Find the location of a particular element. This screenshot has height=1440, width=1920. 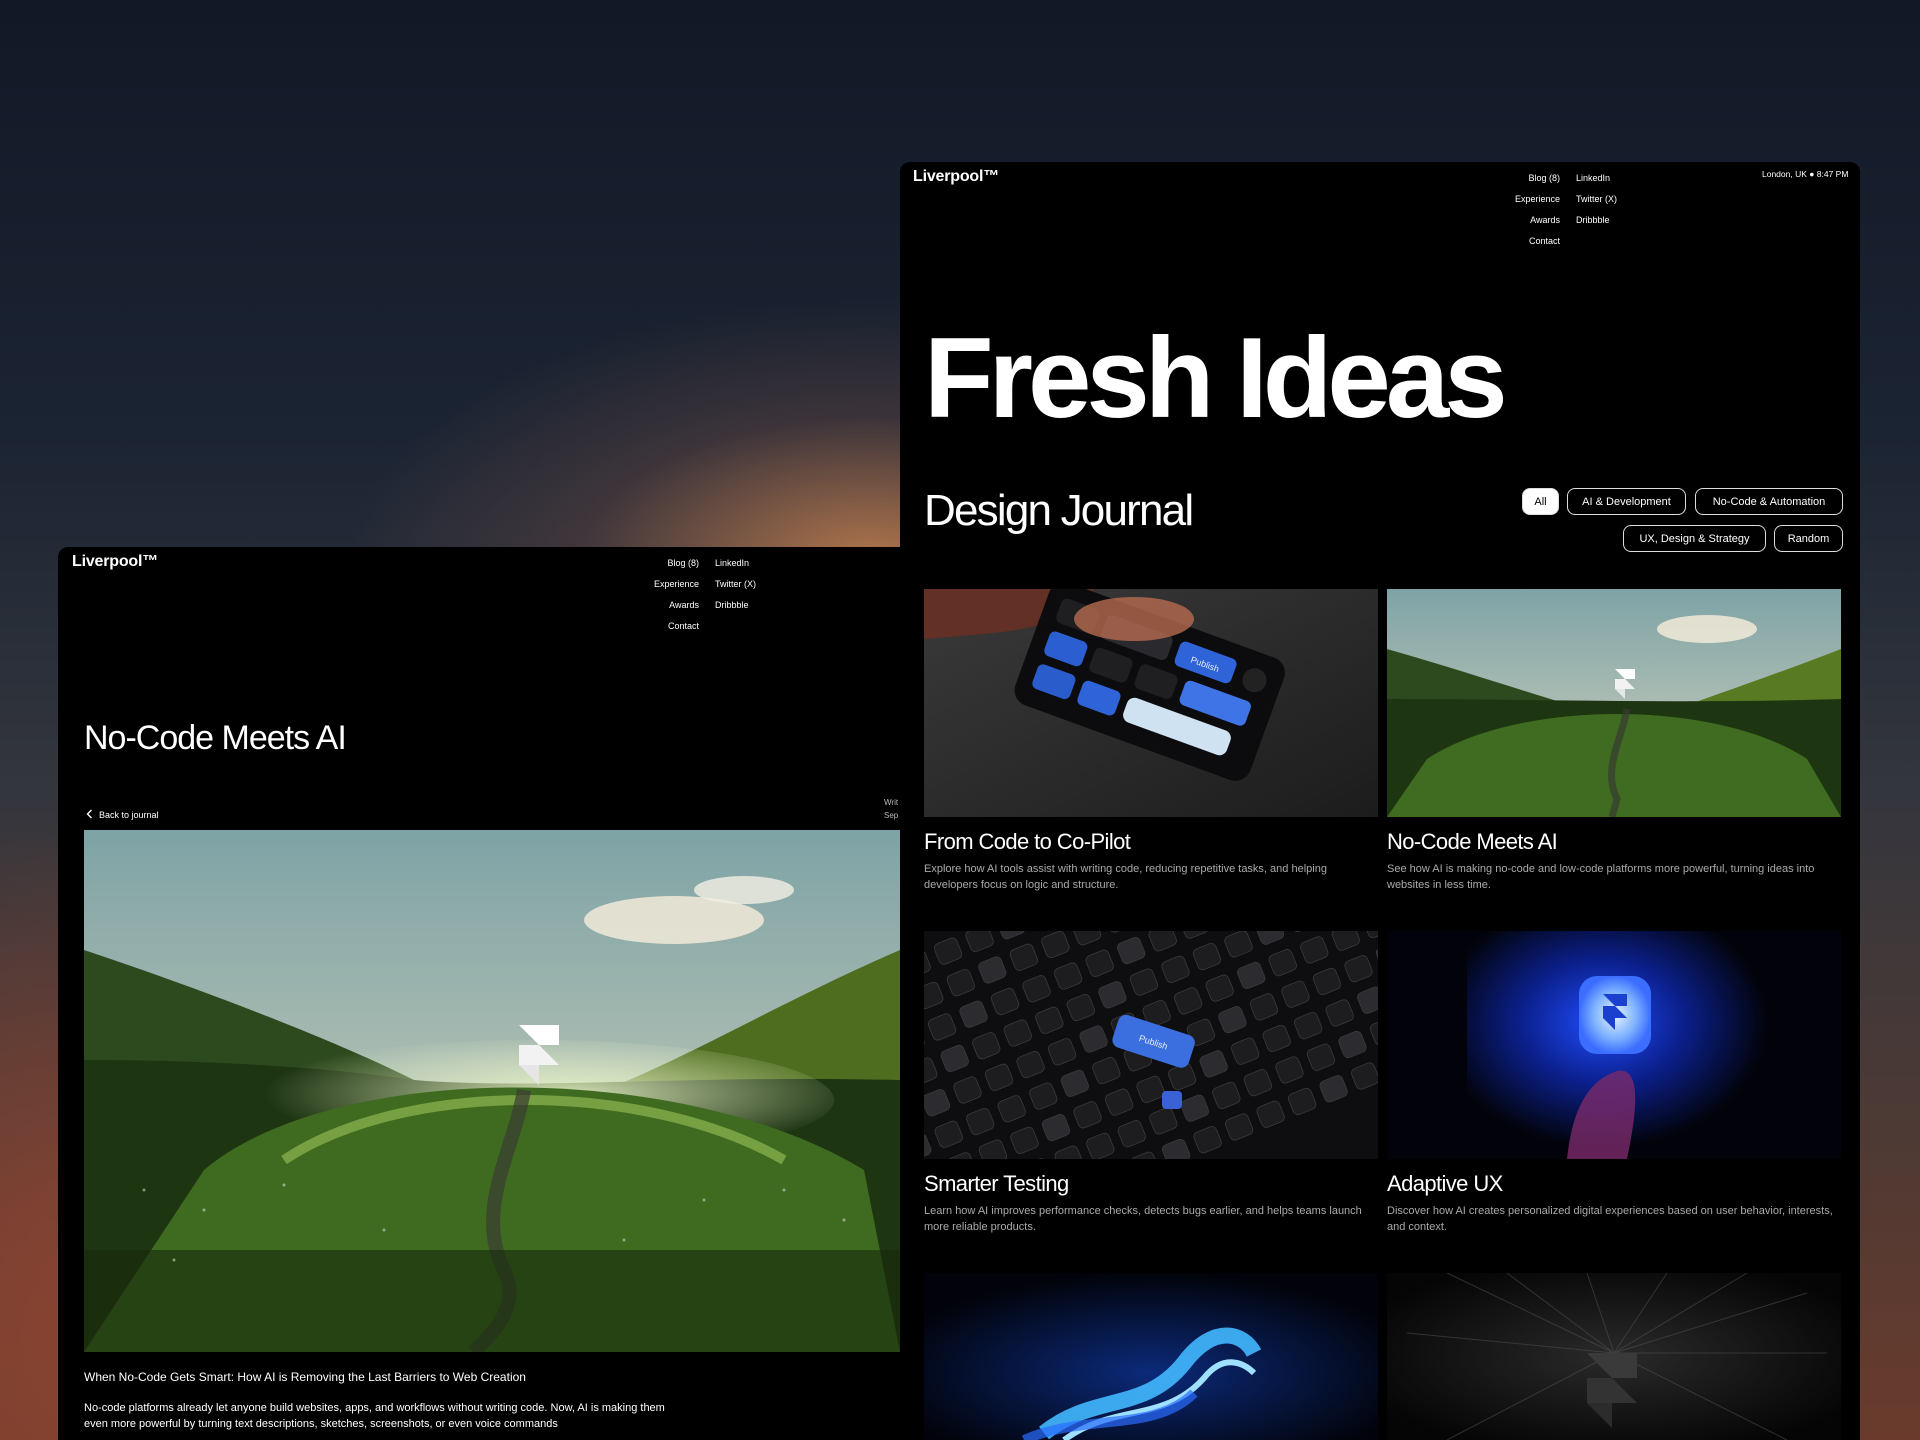

keyboard-image: Publish is located at coordinates (1151, 1045).